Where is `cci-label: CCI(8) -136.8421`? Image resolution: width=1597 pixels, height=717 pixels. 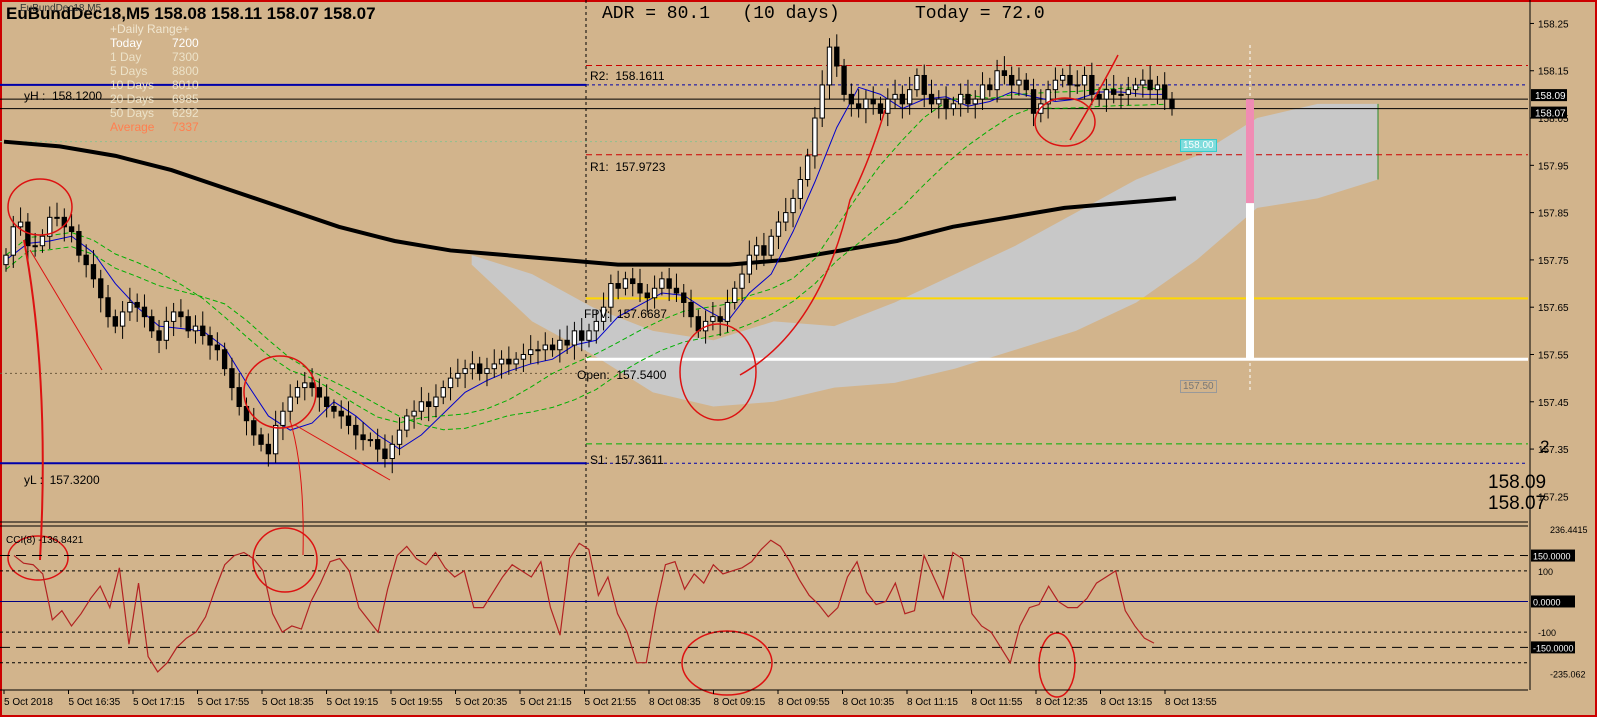 cci-label: CCI(8) -136.8421 is located at coordinates (45, 540).